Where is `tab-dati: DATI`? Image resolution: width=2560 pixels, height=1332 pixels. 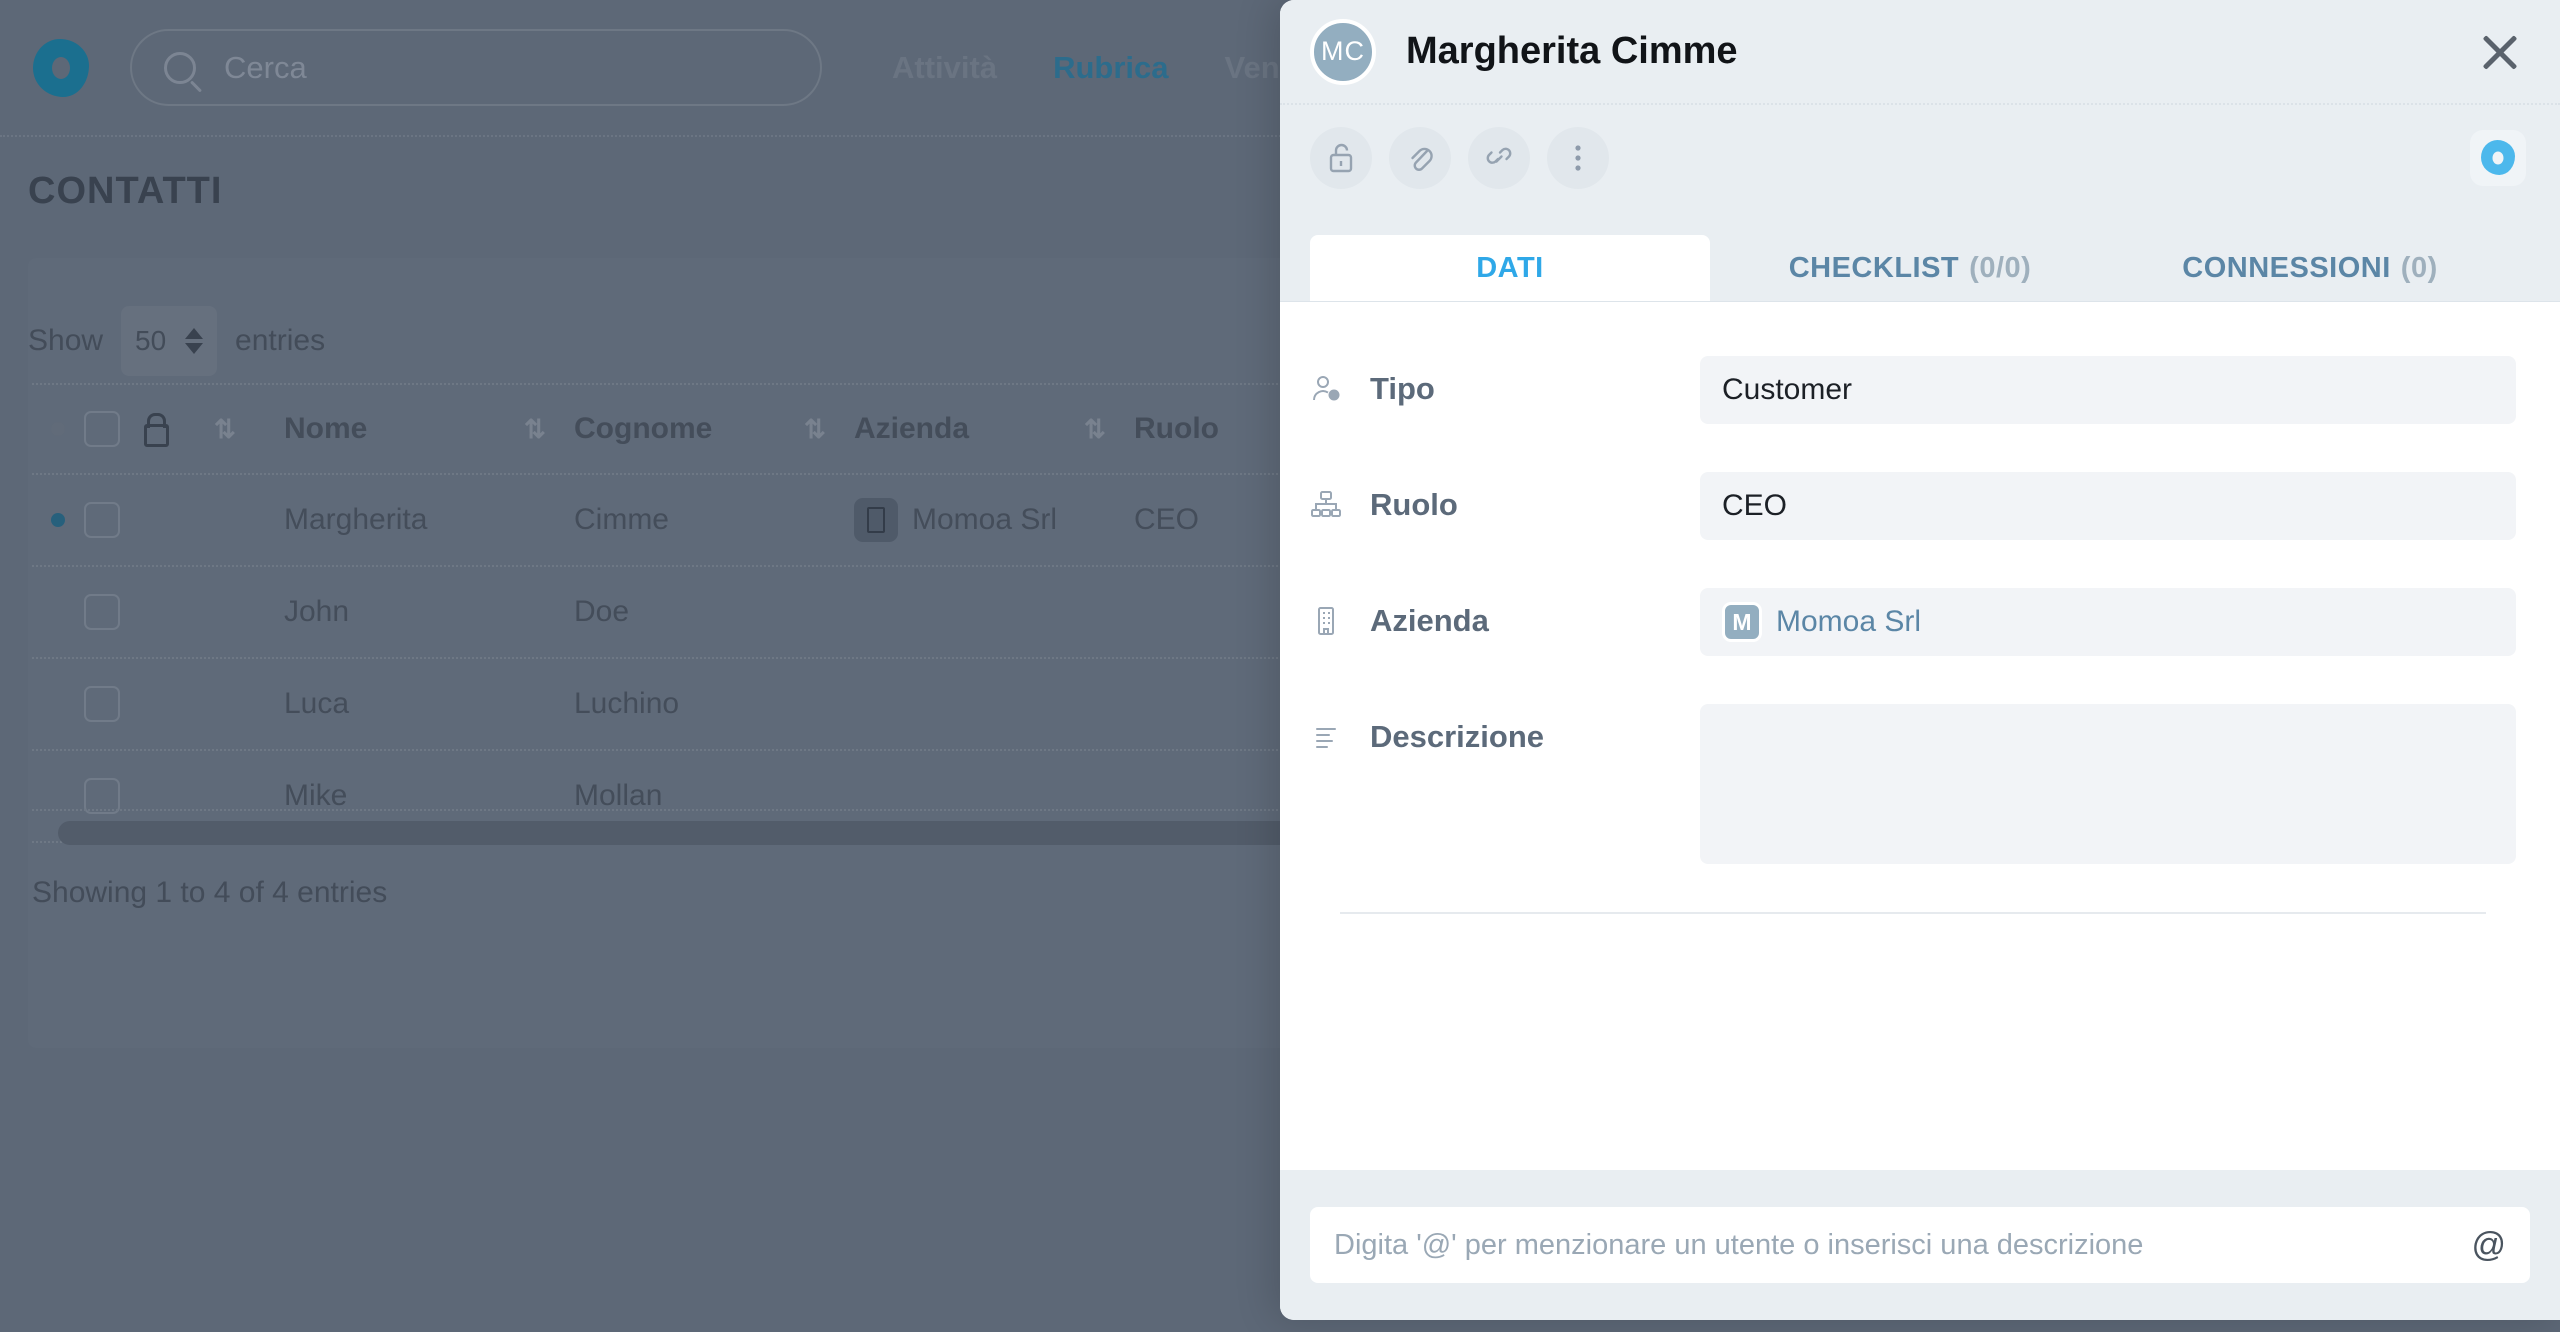 tab-dati: DATI is located at coordinates (1510, 268).